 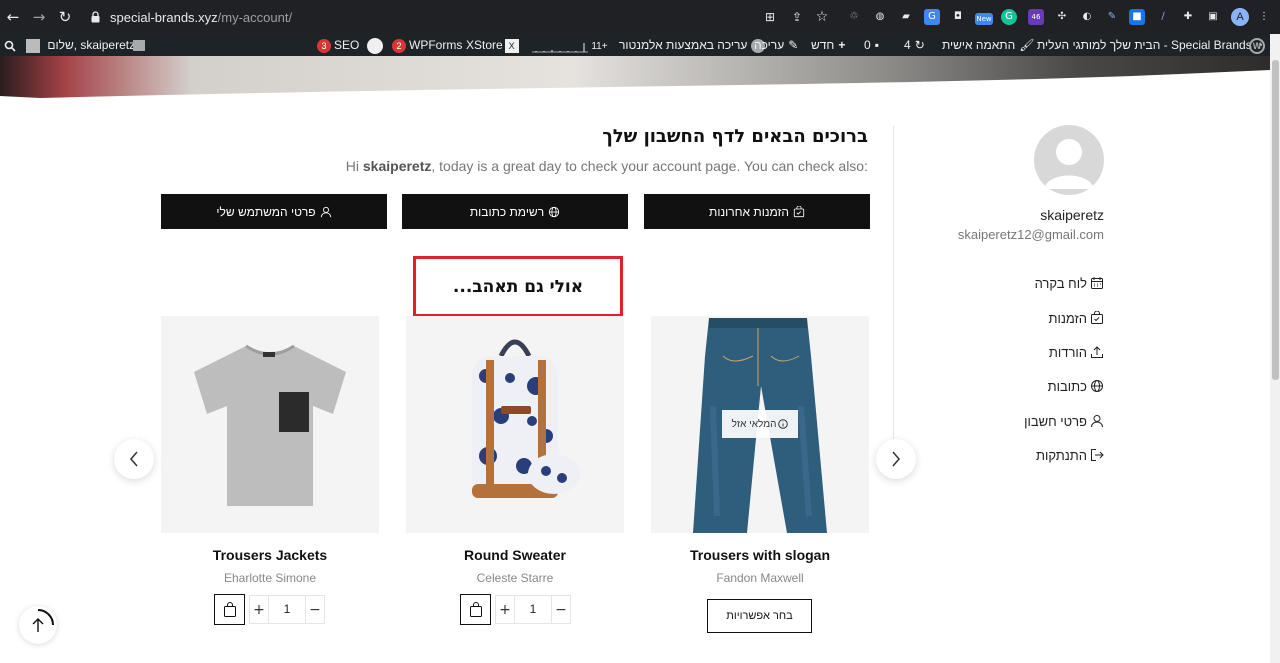 I want to click on globe-icon, so click(x=1097, y=386).